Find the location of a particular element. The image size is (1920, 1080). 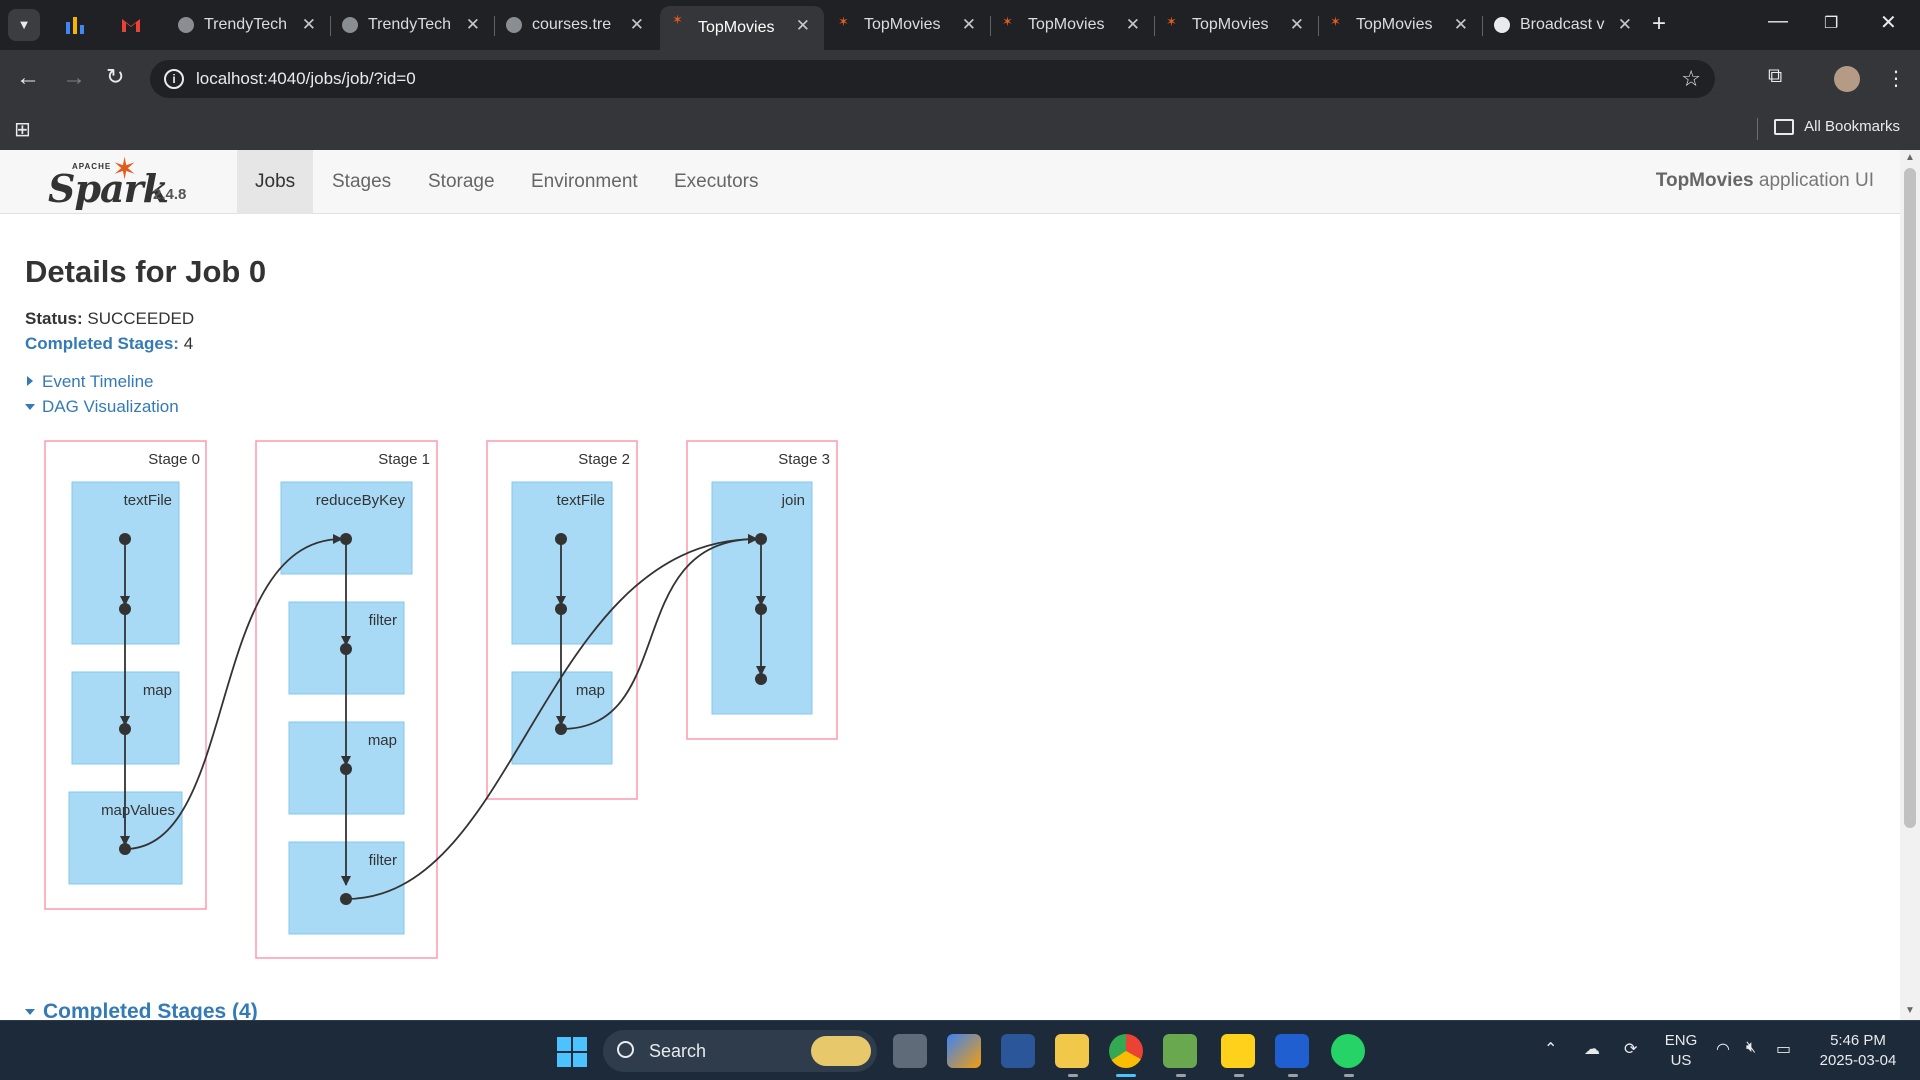

collapse-arrow-icon is located at coordinates (30, 1012).